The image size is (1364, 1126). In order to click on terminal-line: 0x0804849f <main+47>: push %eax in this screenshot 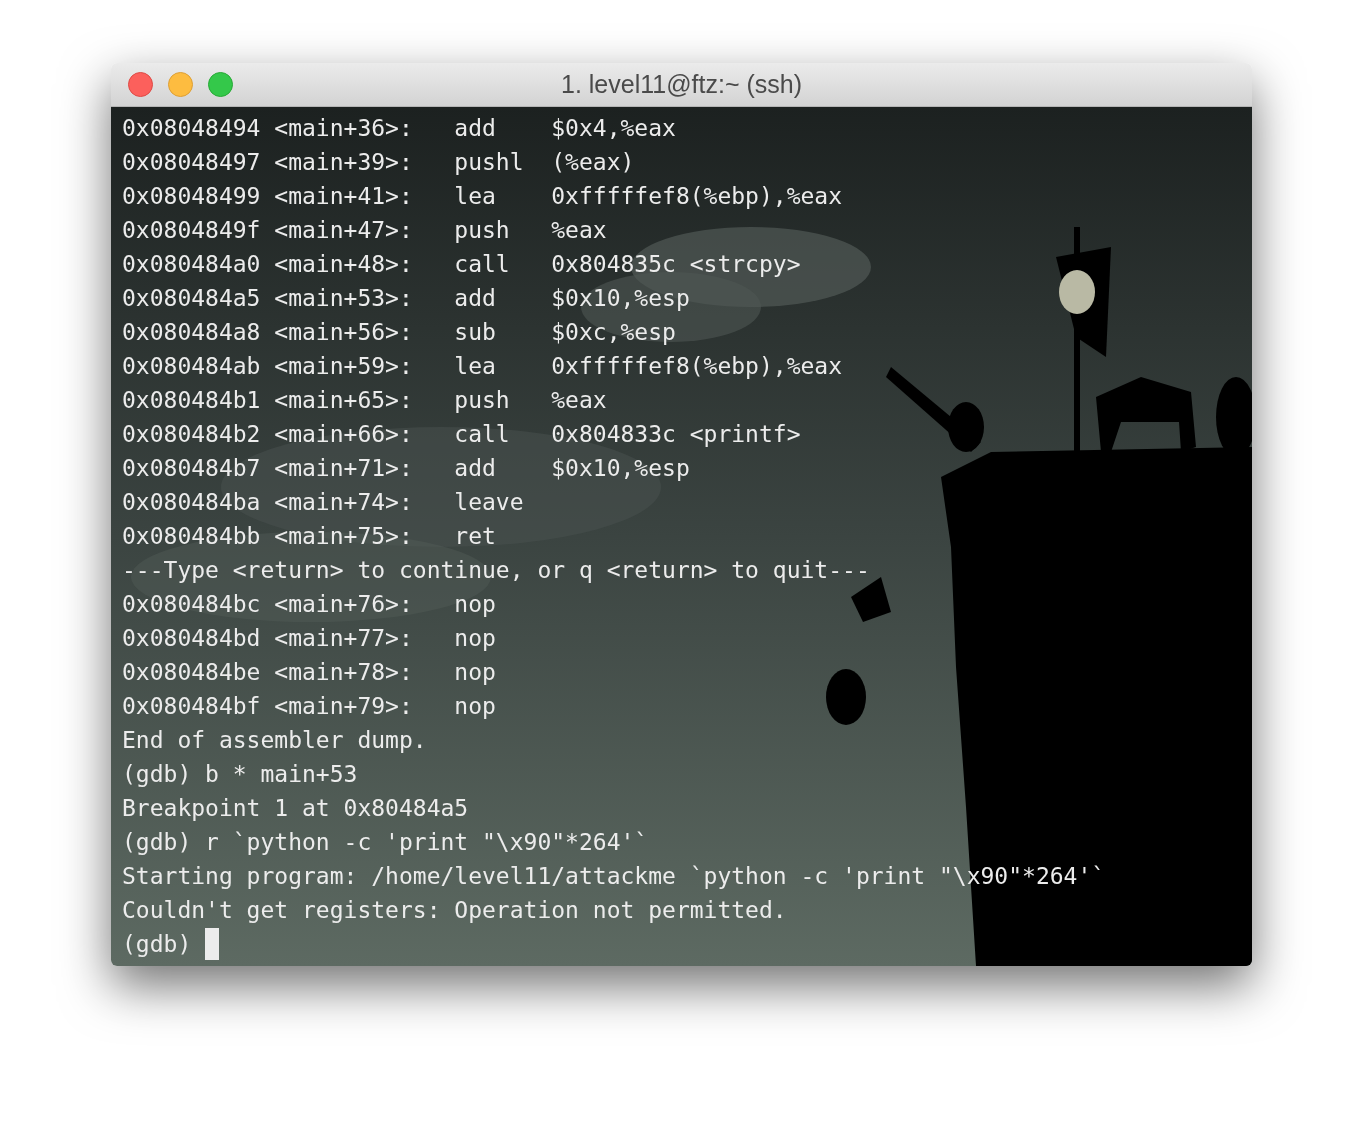, I will do `click(364, 230)`.